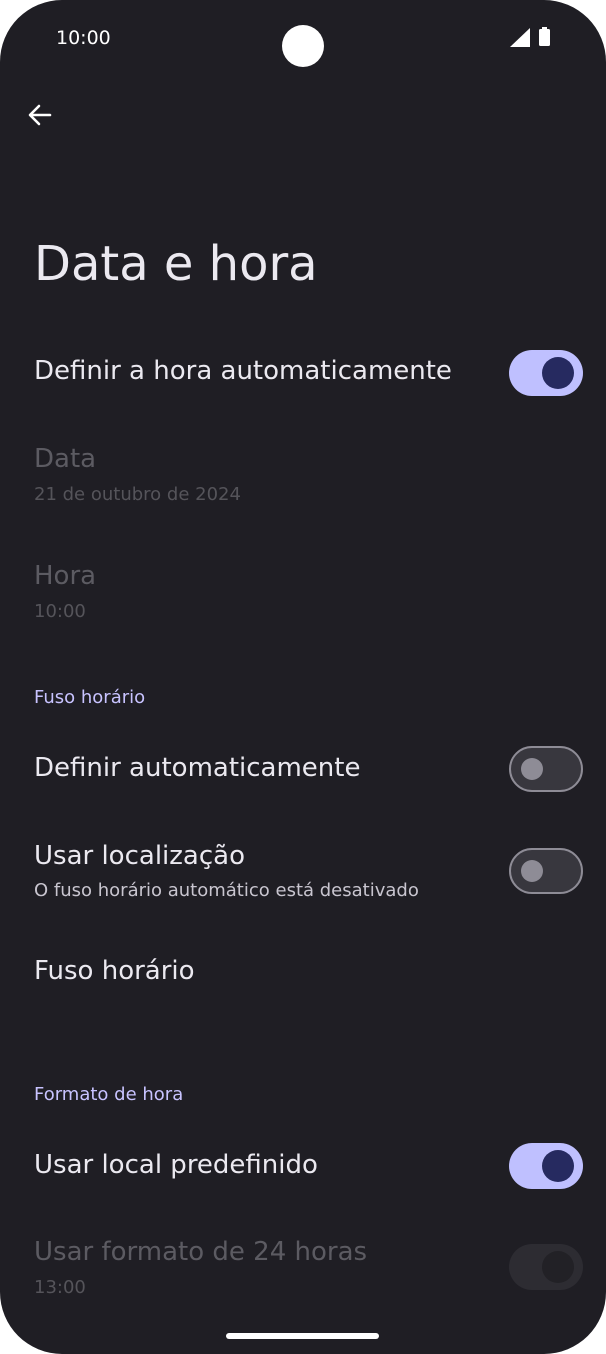 Image resolution: width=606 pixels, height=1354 pixels. I want to click on use-locale-default-row: Usar local predefinido, so click(303, 1166).